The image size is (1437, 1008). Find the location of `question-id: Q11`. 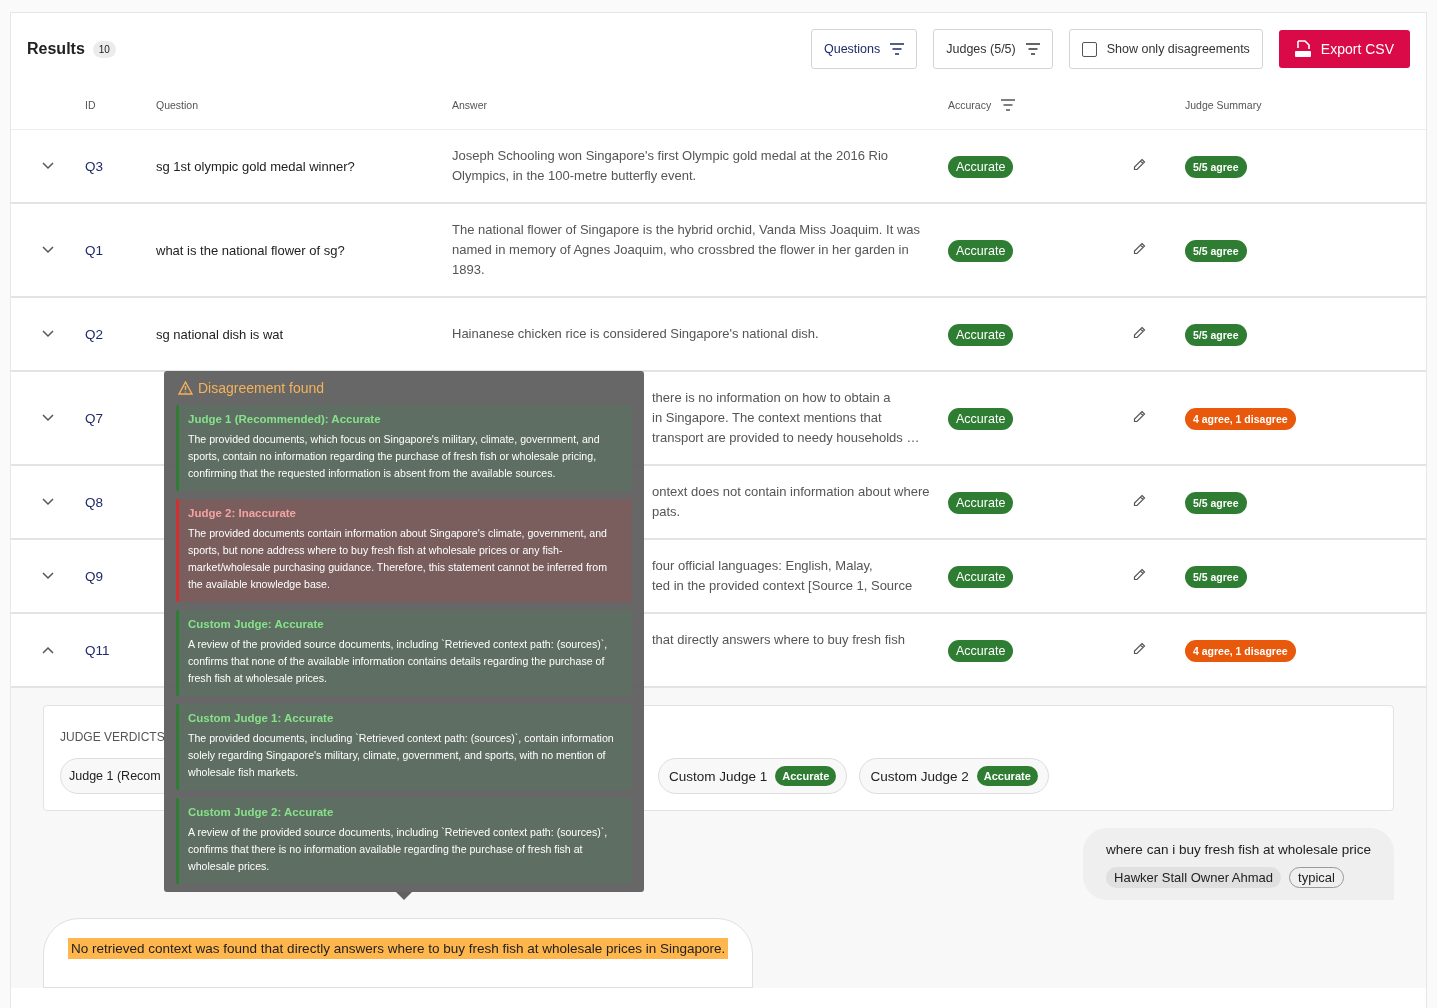

question-id: Q11 is located at coordinates (120, 650).